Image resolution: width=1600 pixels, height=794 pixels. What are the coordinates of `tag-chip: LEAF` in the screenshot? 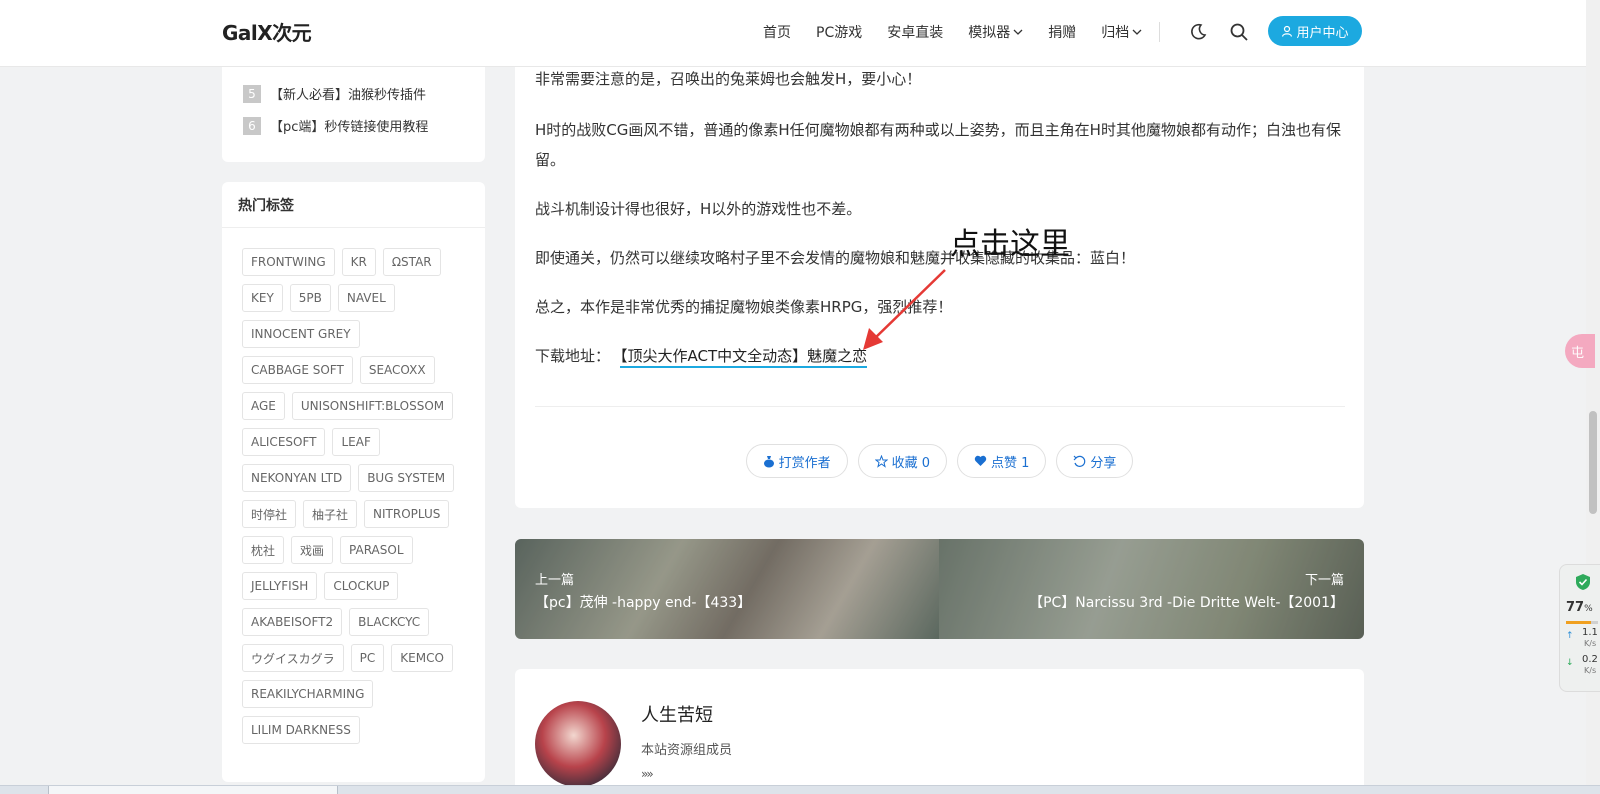 It's located at (356, 442).